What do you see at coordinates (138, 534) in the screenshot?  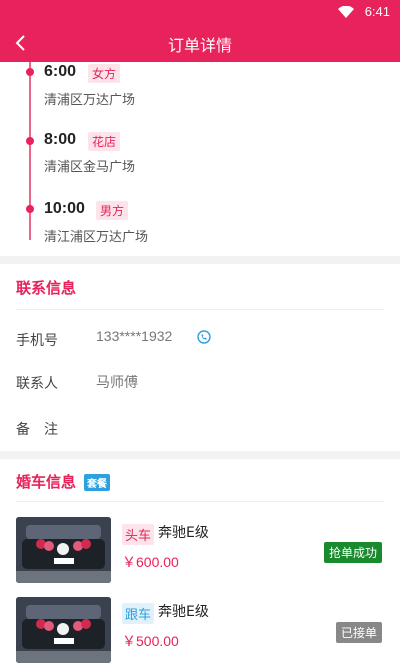 I see `car-role-tag: 头车` at bounding box center [138, 534].